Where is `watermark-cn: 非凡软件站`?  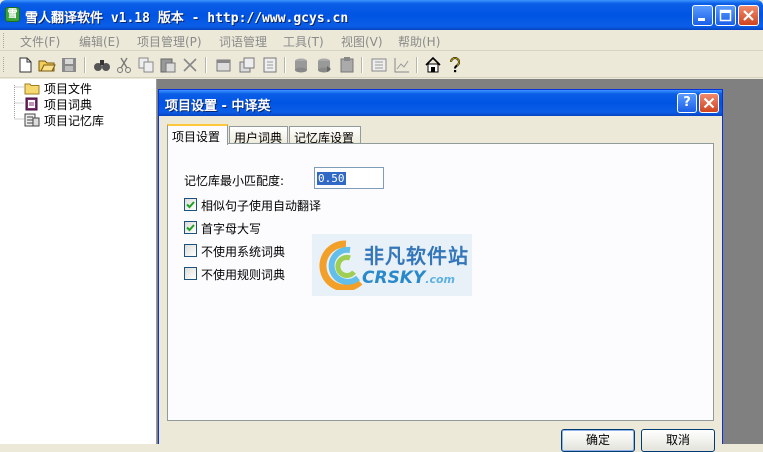
watermark-cn: 非凡软件站 is located at coordinates (416, 256).